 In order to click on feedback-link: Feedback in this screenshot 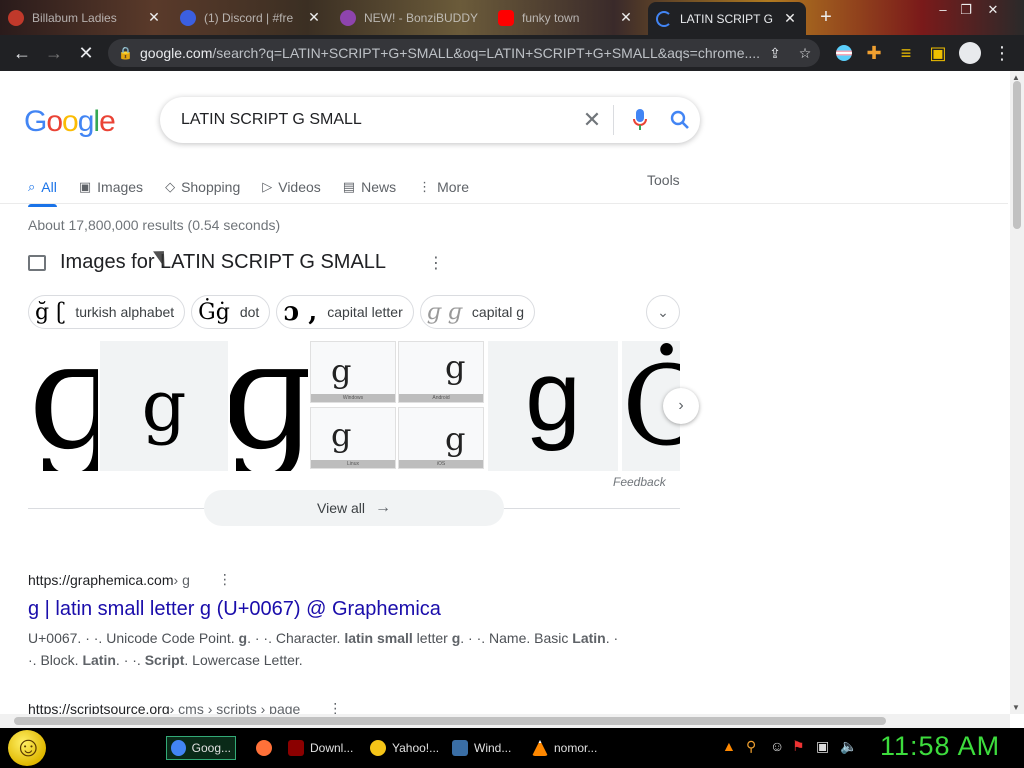, I will do `click(639, 482)`.